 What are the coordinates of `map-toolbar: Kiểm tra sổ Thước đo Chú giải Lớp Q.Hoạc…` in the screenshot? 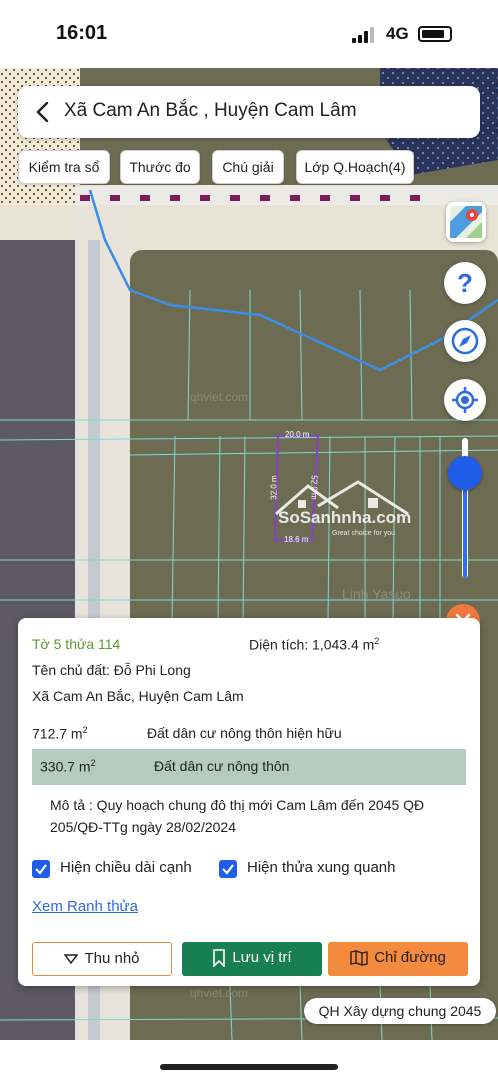 It's located at (249, 167).